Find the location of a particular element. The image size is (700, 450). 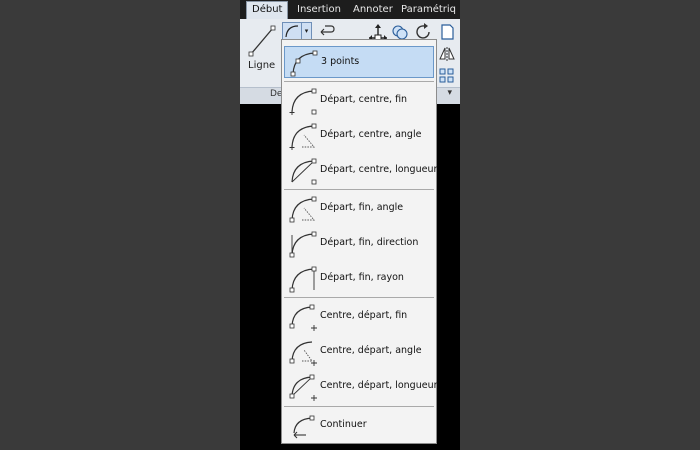

arc-center-start-length-icon is located at coordinates (303, 387).